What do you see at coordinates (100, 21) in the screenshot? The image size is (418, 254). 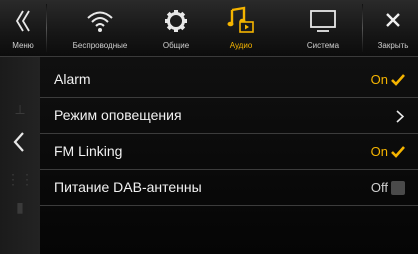 I see `wifi-icon` at bounding box center [100, 21].